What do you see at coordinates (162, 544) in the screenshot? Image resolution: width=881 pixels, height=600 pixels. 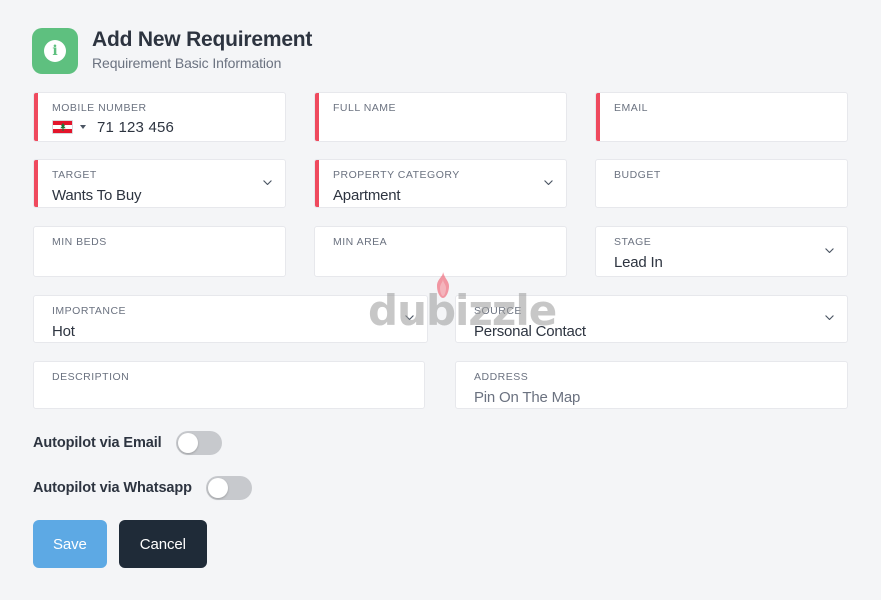 I see `cancel-button: Cancel` at bounding box center [162, 544].